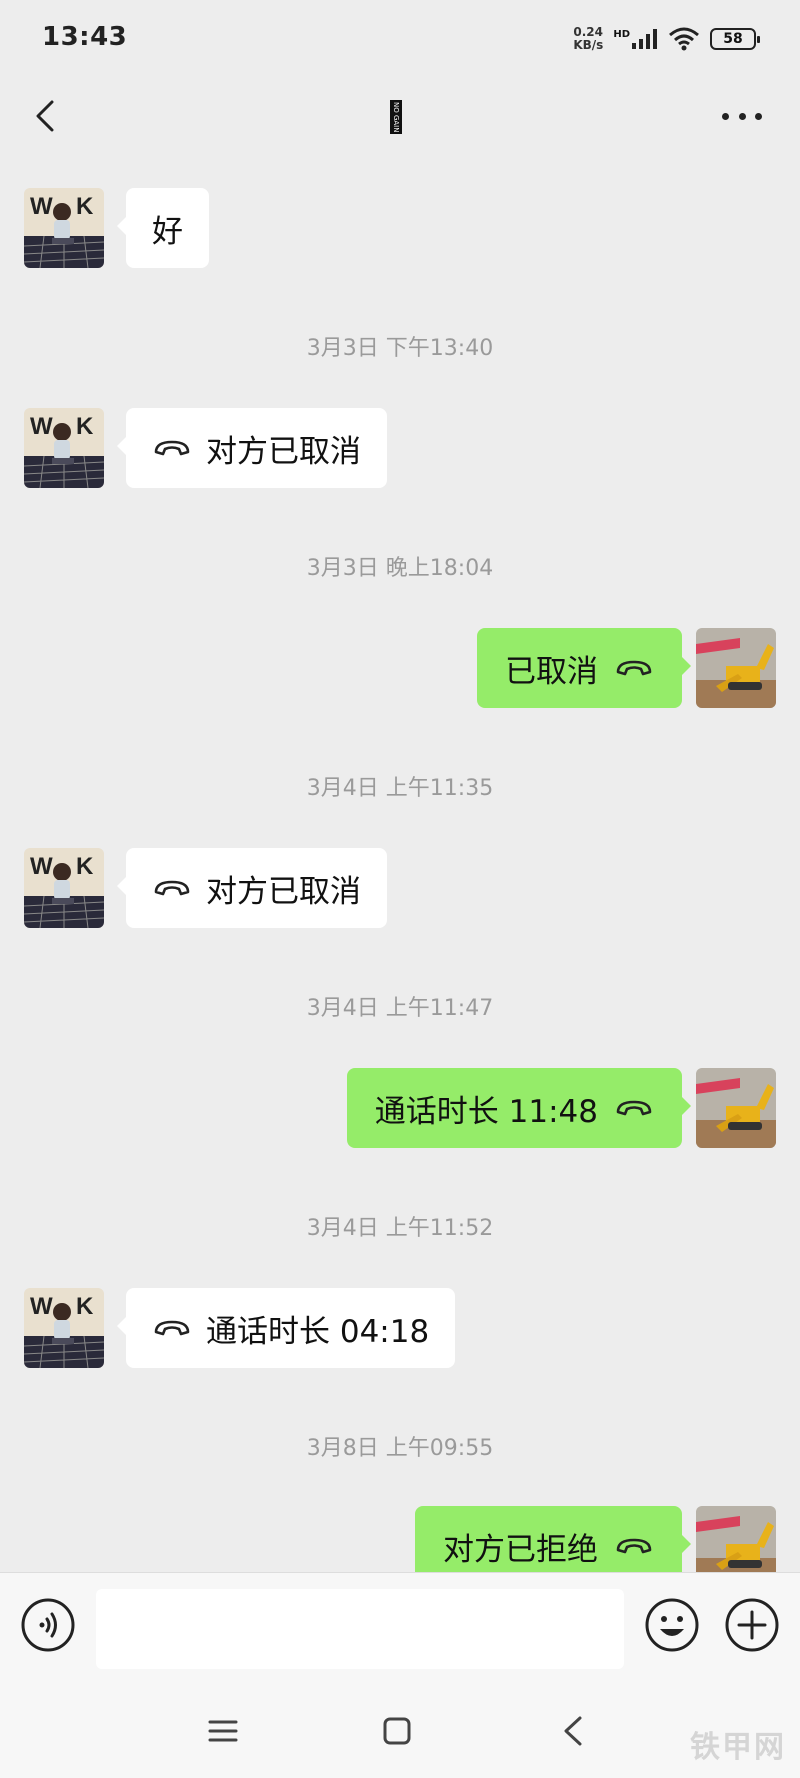 The width and height of the screenshot is (800, 1778). I want to click on call-record-outgoing: 已取消, so click(584, 668).